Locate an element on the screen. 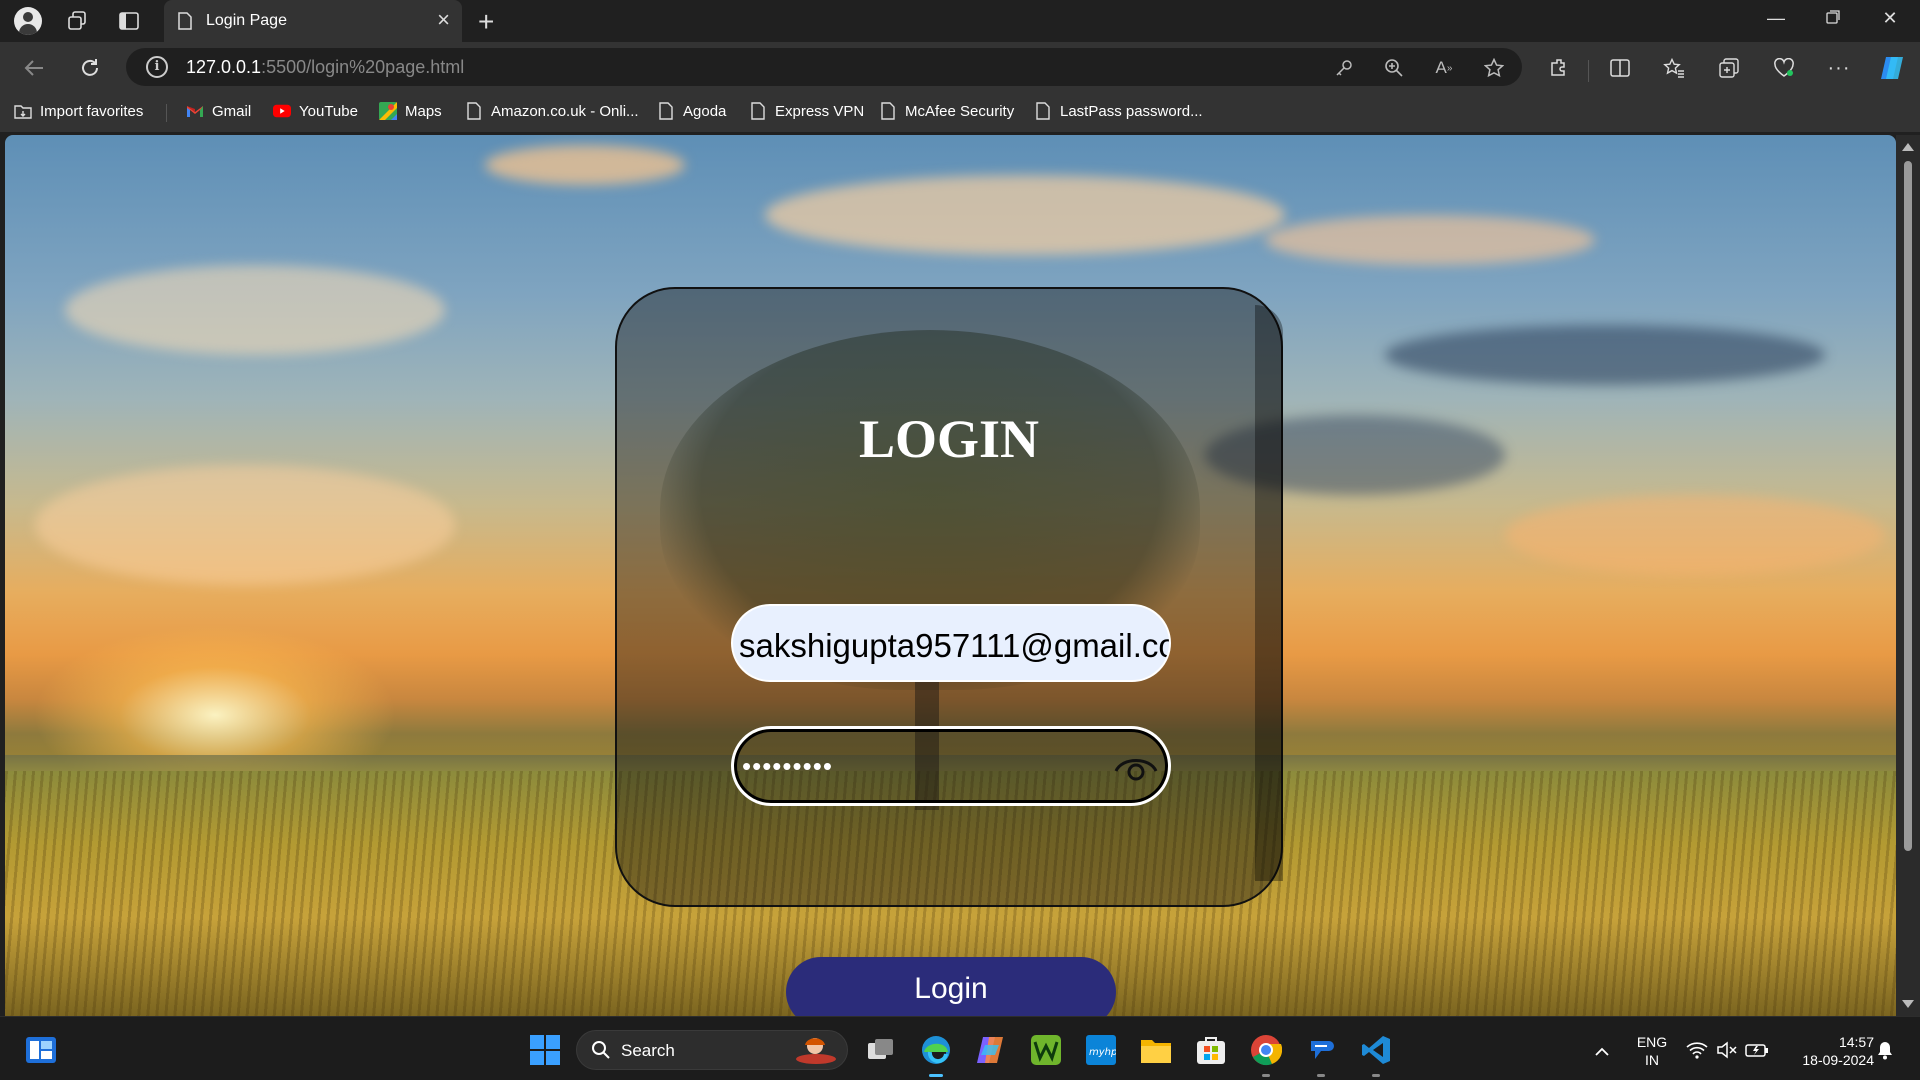 The width and height of the screenshot is (1920, 1080). notification-bell-icon is located at coordinates (1885, 1050).